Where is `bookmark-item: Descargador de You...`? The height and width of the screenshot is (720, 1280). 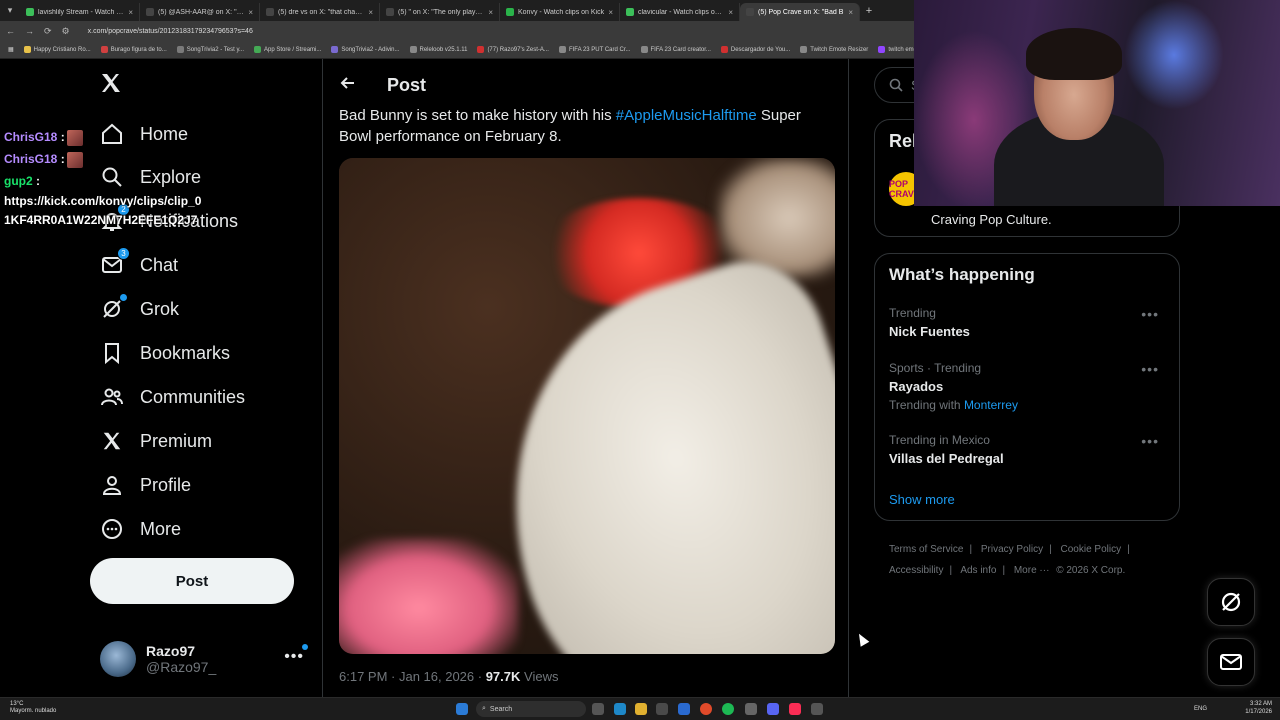 bookmark-item: Descargador de You... is located at coordinates (755, 49).